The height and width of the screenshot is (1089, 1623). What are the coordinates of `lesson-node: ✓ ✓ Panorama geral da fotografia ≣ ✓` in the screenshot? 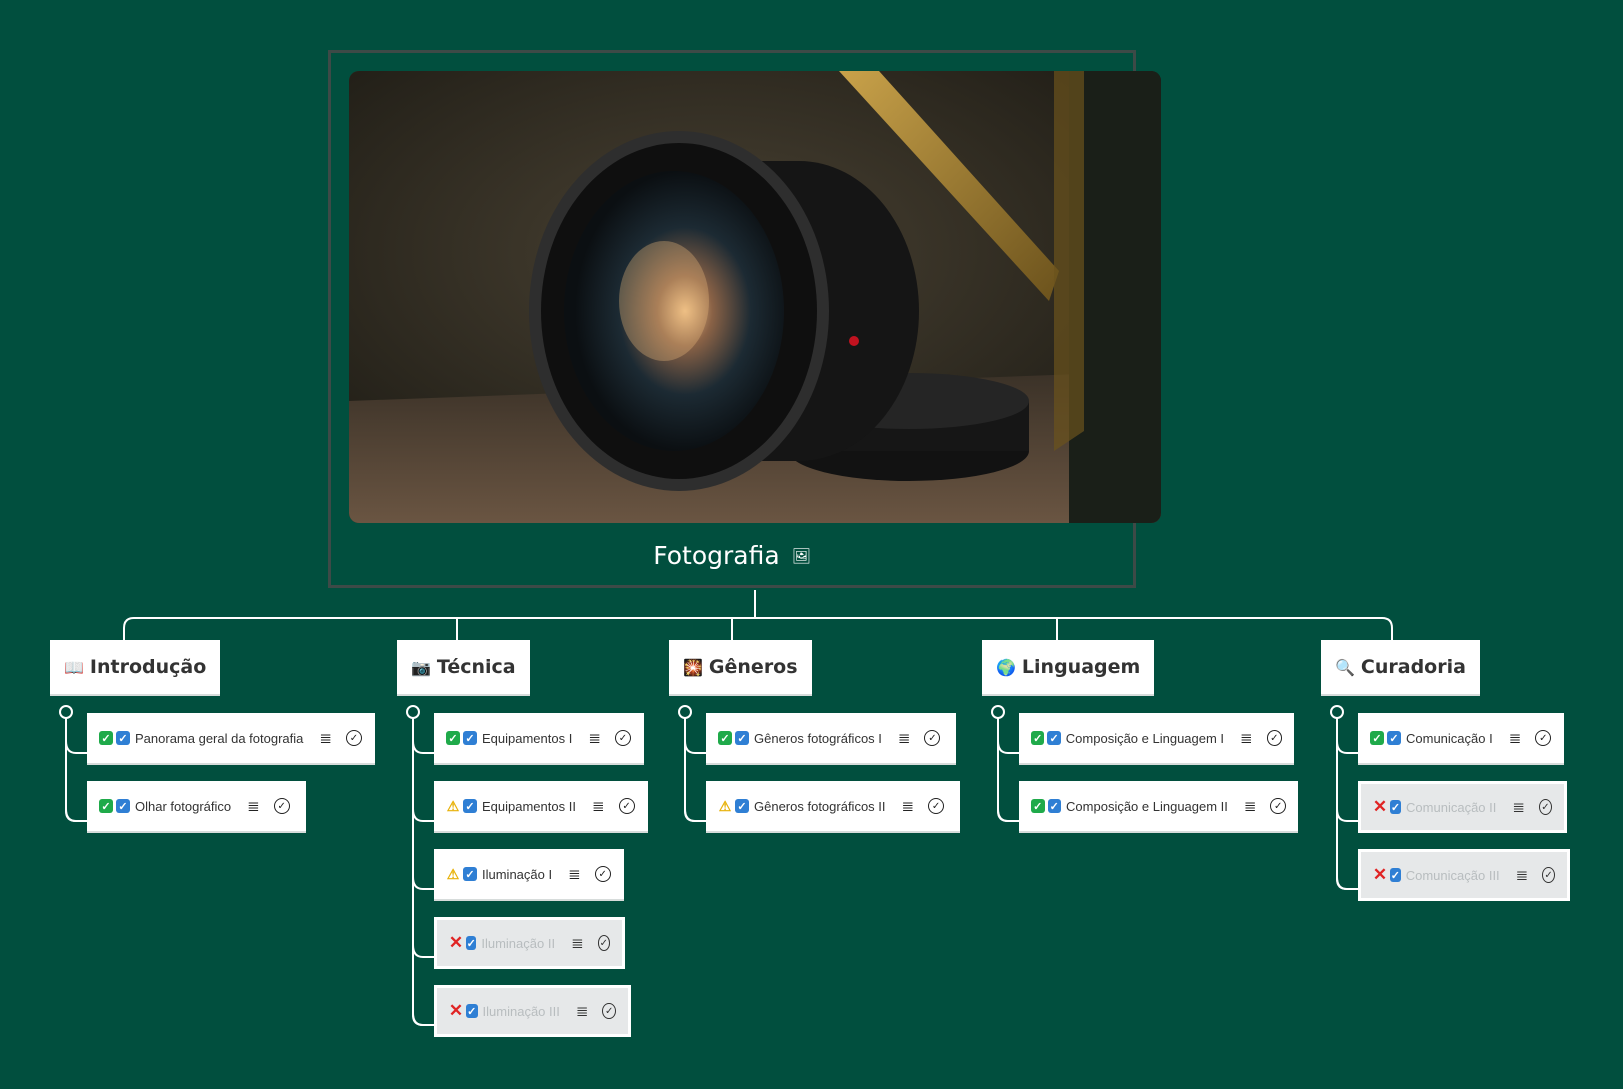 It's located at (231, 739).